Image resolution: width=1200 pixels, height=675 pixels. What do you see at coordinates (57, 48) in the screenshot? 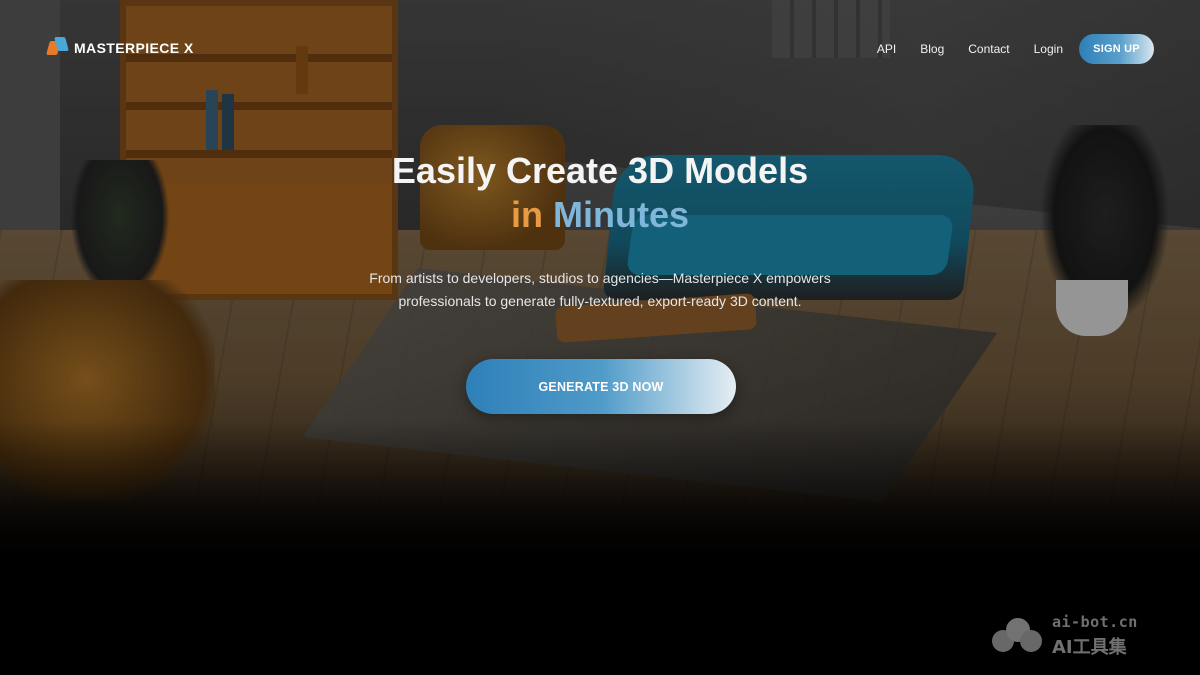
I see `masterpiece-x-logo-icon` at bounding box center [57, 48].